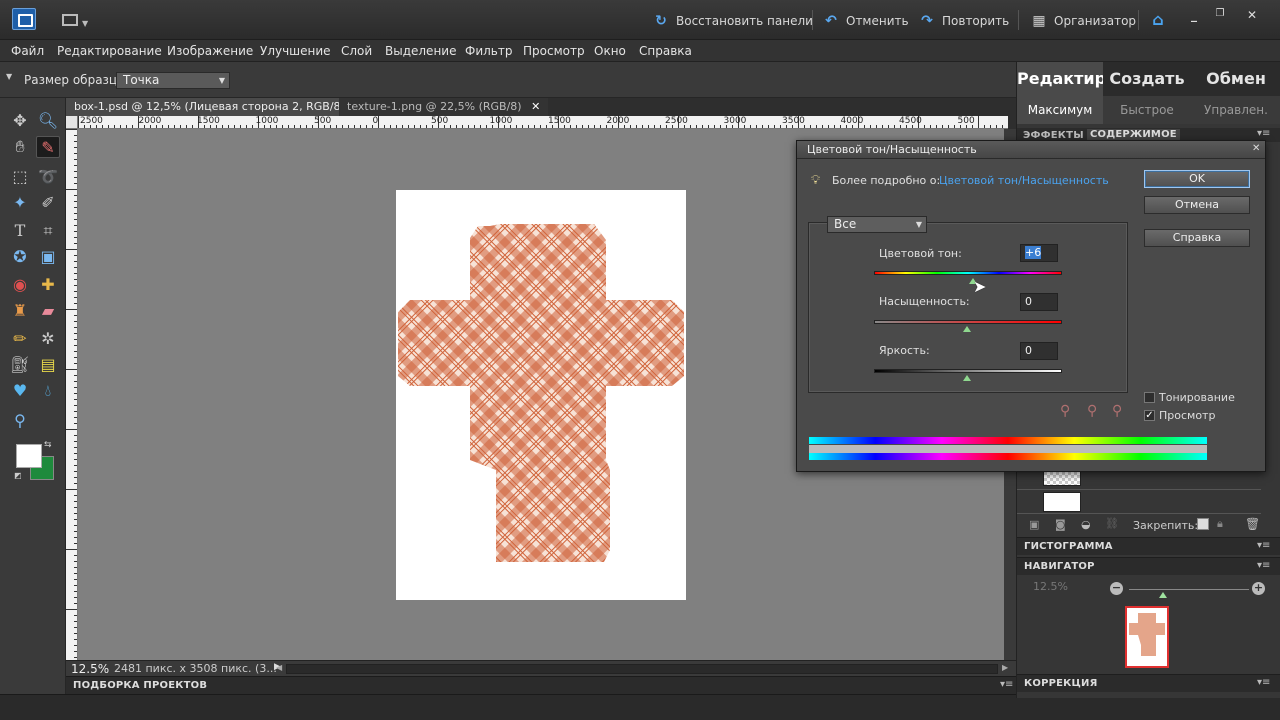 This screenshot has width=1280, height=720. I want to click on tab-create: Создать, so click(1147, 79).